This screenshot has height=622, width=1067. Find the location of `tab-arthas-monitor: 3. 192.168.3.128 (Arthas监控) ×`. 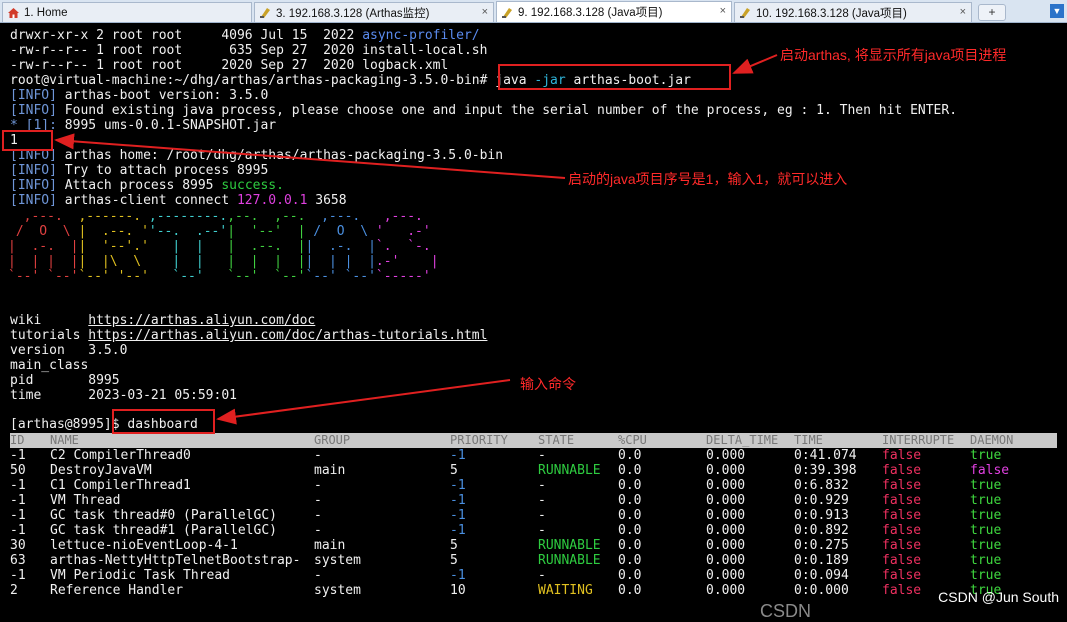

tab-arthas-monitor: 3. 192.168.3.128 (Arthas监控) × is located at coordinates (374, 12).